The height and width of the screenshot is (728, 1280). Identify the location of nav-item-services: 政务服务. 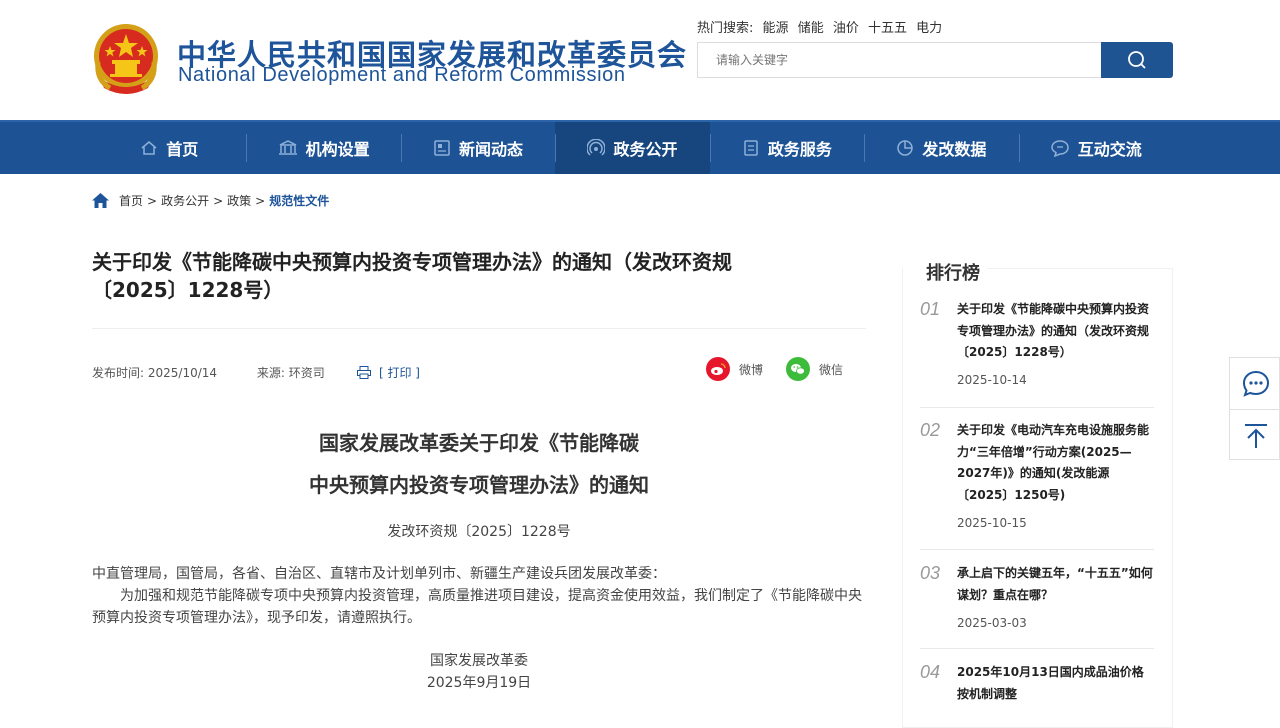
(786, 148).